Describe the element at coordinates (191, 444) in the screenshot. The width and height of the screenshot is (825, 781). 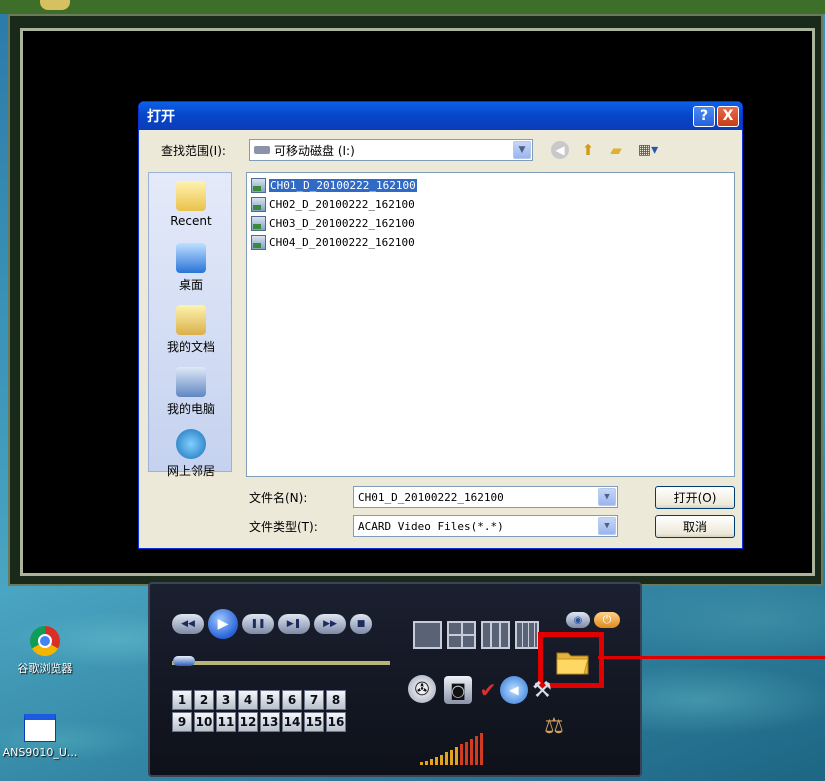
I see `network-icon` at that location.